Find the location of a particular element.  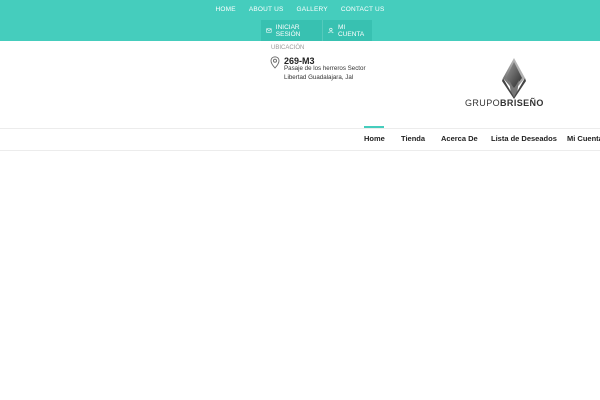

logo-wordmark: GRUPOBRISEÑO is located at coordinates (504, 103).